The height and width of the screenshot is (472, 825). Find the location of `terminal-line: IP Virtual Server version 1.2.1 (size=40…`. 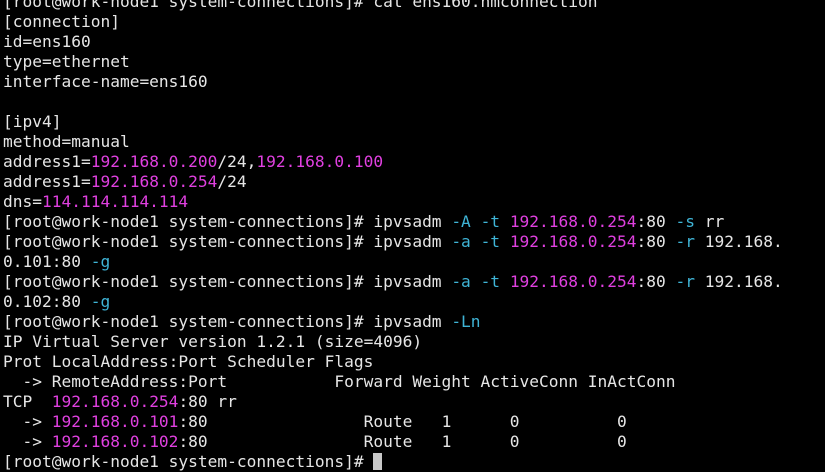

terminal-line: IP Virtual Server version 1.2.1 (size=40… is located at coordinates (414, 342).